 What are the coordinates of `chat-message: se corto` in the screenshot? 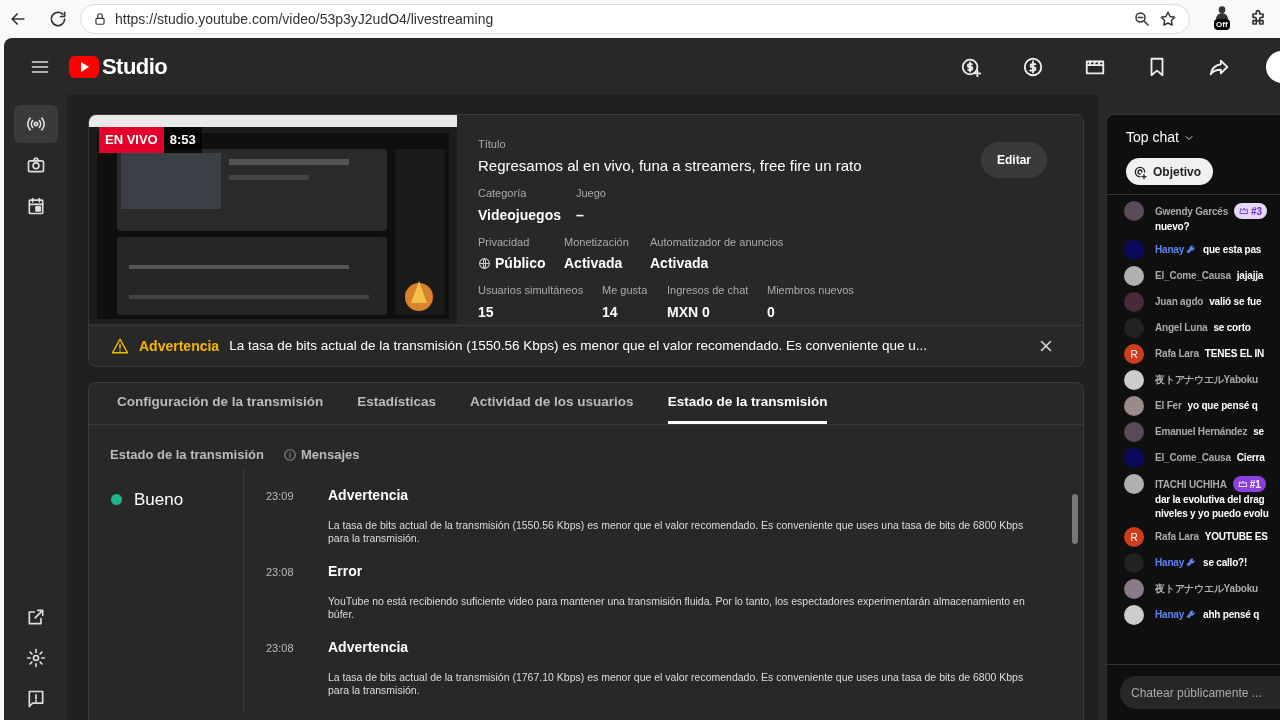 It's located at (1232, 328).